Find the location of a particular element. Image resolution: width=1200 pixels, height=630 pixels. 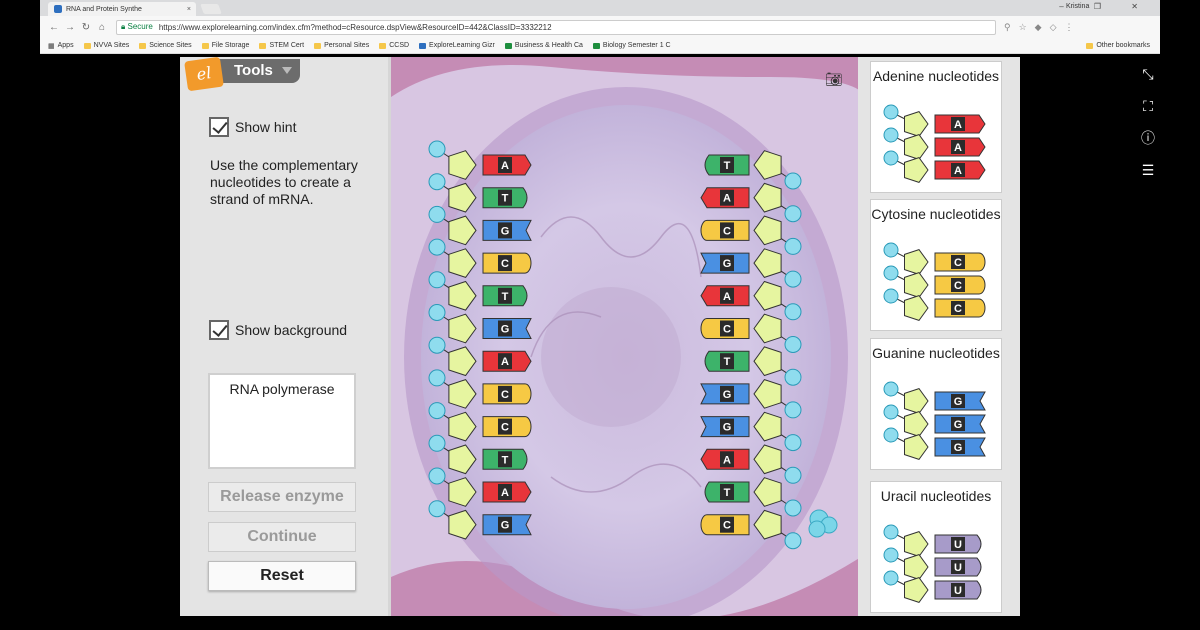

settings-sliders-icon: ☰ is located at coordinates (1148, 170).